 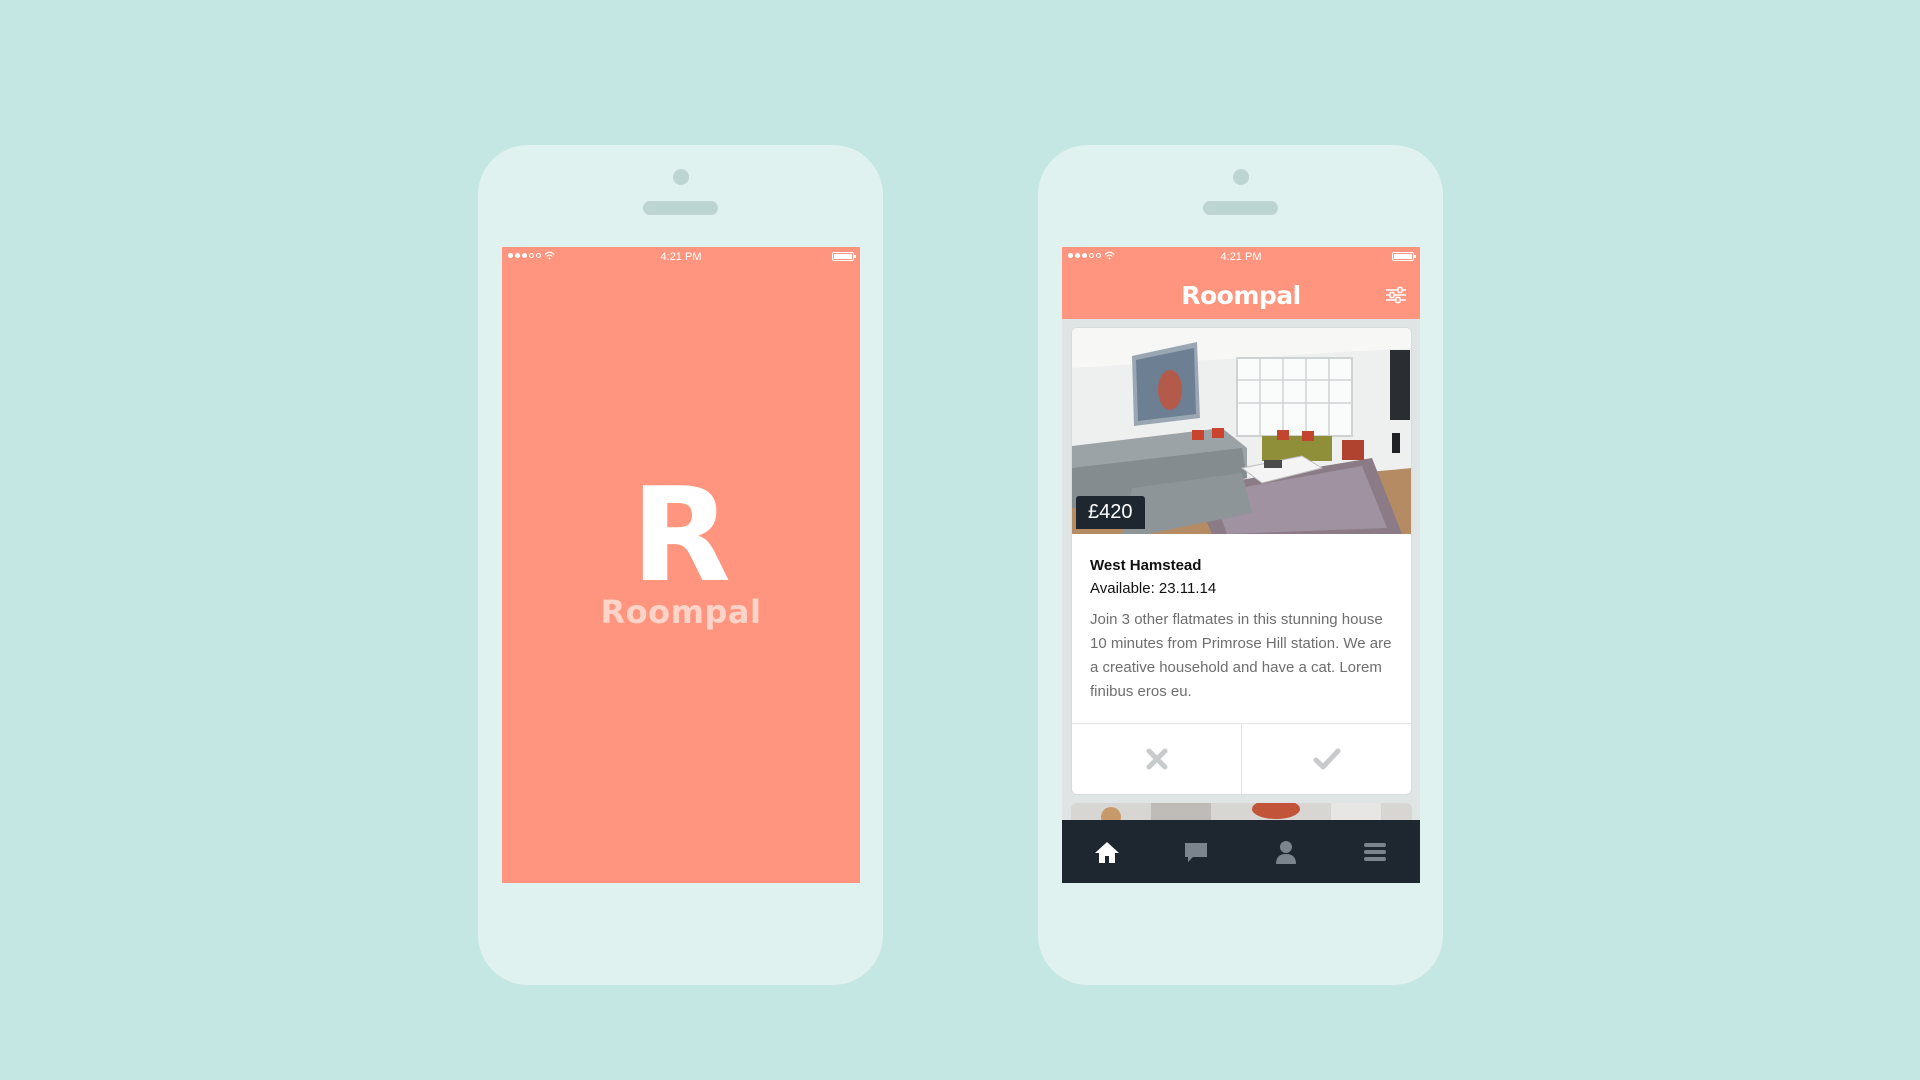 I want to click on tab-messages, so click(x=1197, y=851).